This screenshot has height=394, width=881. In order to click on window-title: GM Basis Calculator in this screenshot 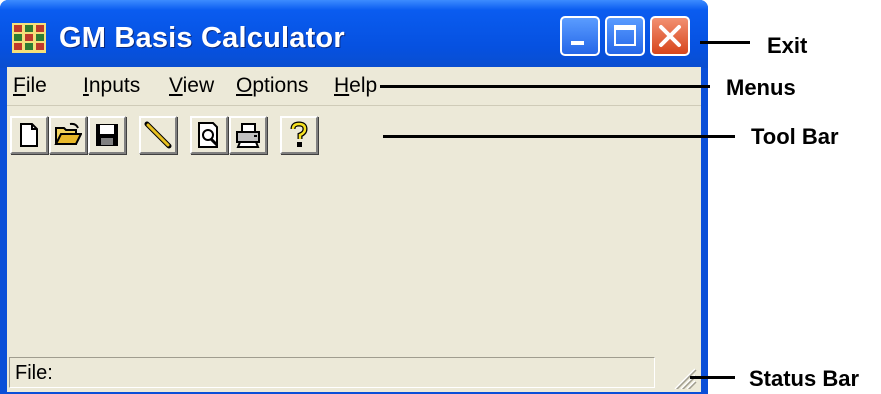, I will do `click(202, 38)`.